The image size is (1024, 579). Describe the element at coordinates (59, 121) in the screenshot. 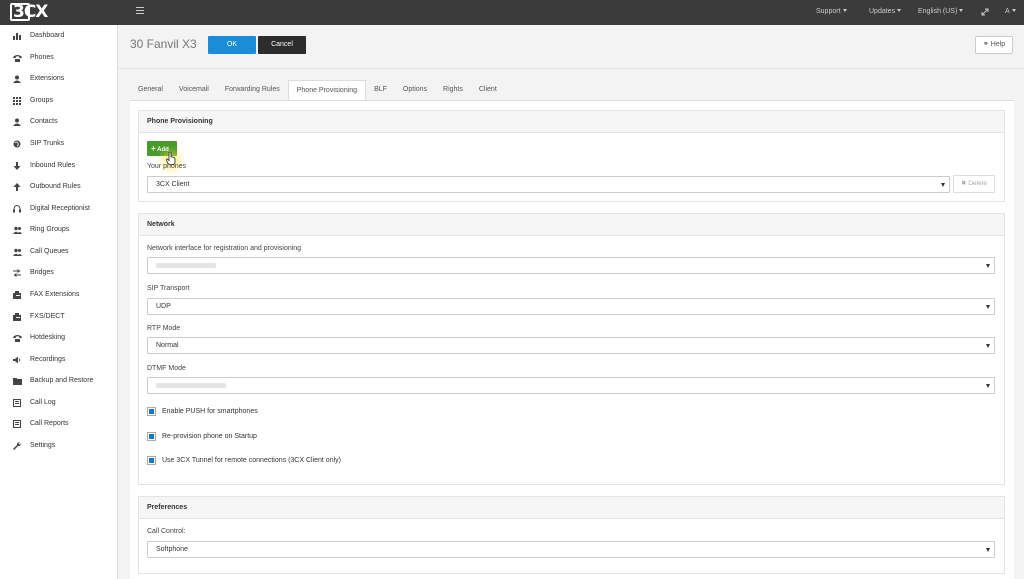

I see `sidebar-item-contacts: Contacts` at that location.